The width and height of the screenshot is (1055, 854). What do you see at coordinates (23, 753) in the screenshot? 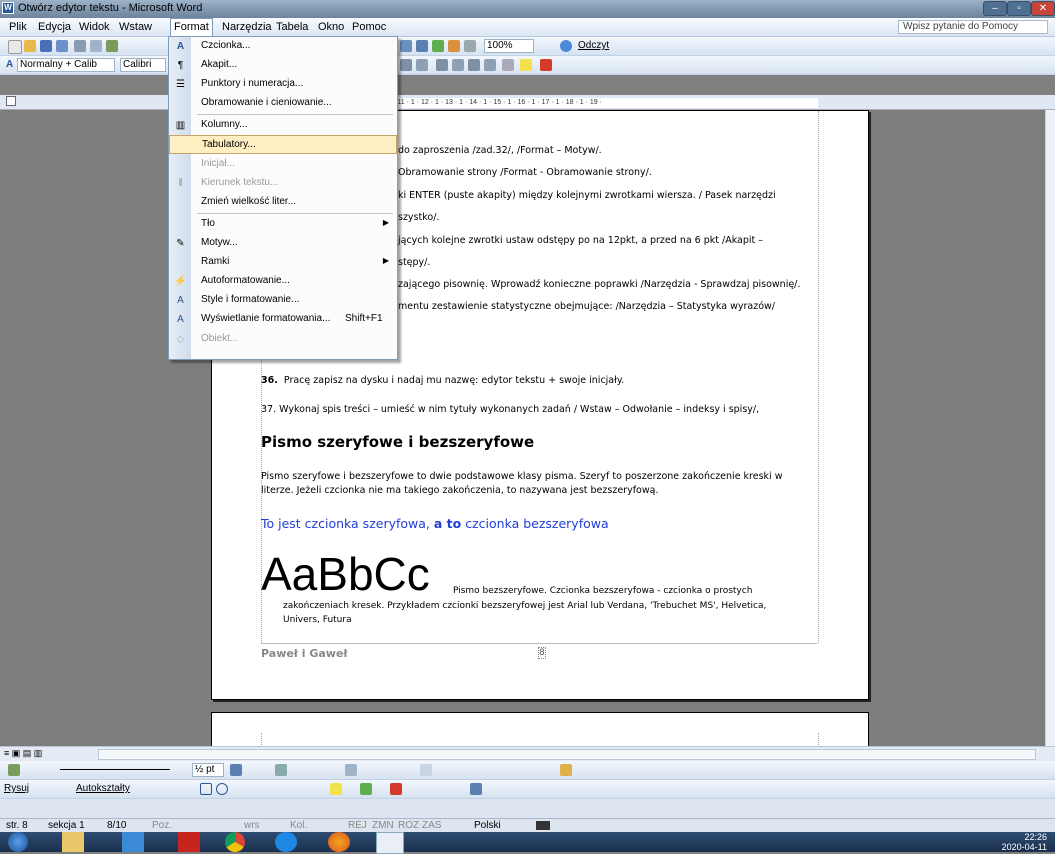
I see `view-buttons-icon: ≡ ▣ ▤ ▥` at bounding box center [23, 753].